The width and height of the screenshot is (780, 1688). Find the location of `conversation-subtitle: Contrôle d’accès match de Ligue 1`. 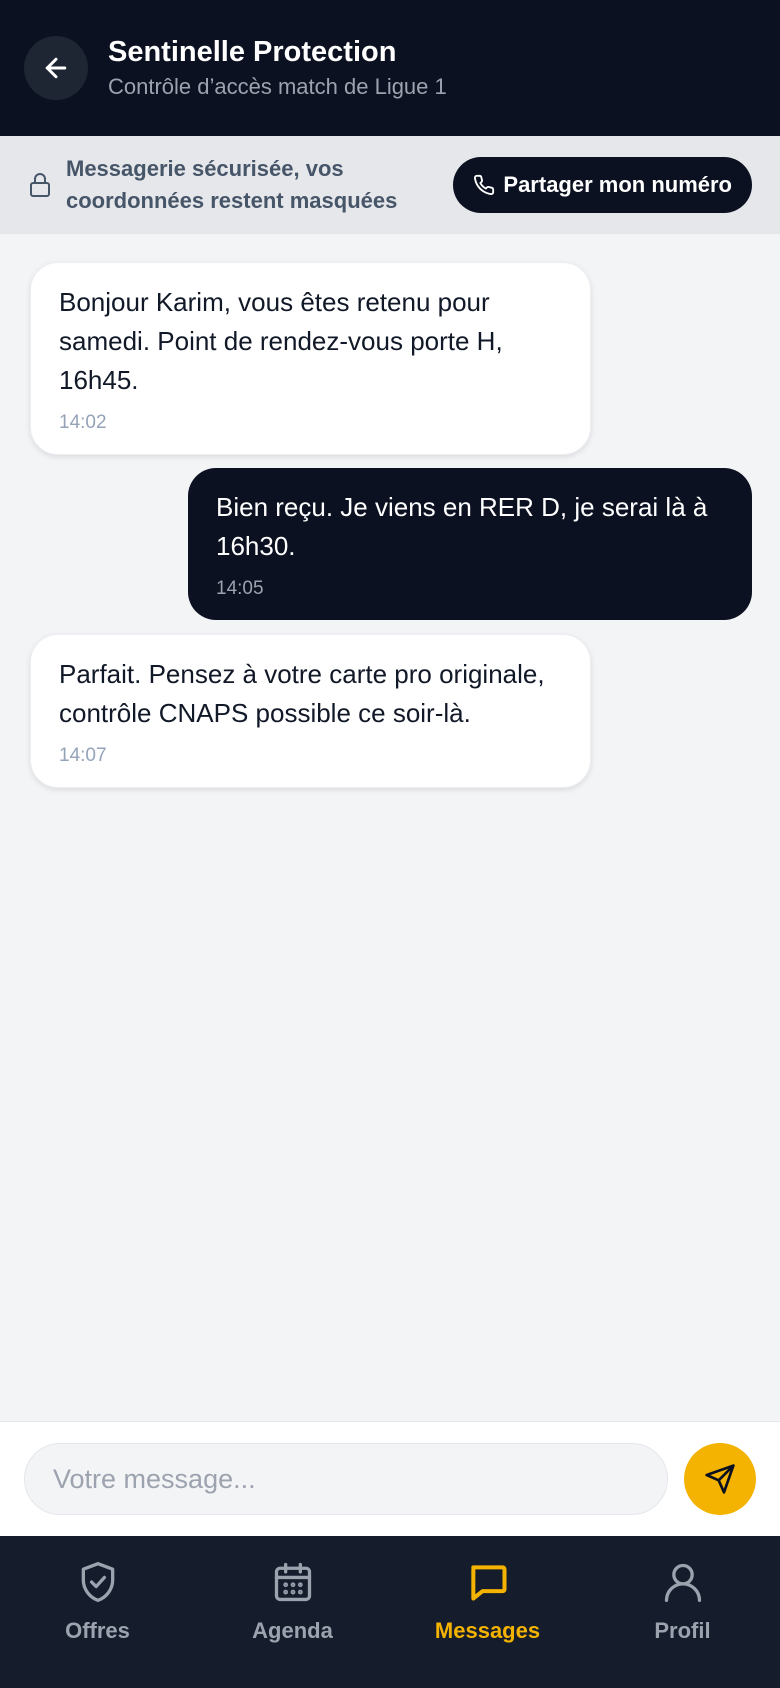

conversation-subtitle: Contrôle d’accès match de Ligue 1 is located at coordinates (277, 86).